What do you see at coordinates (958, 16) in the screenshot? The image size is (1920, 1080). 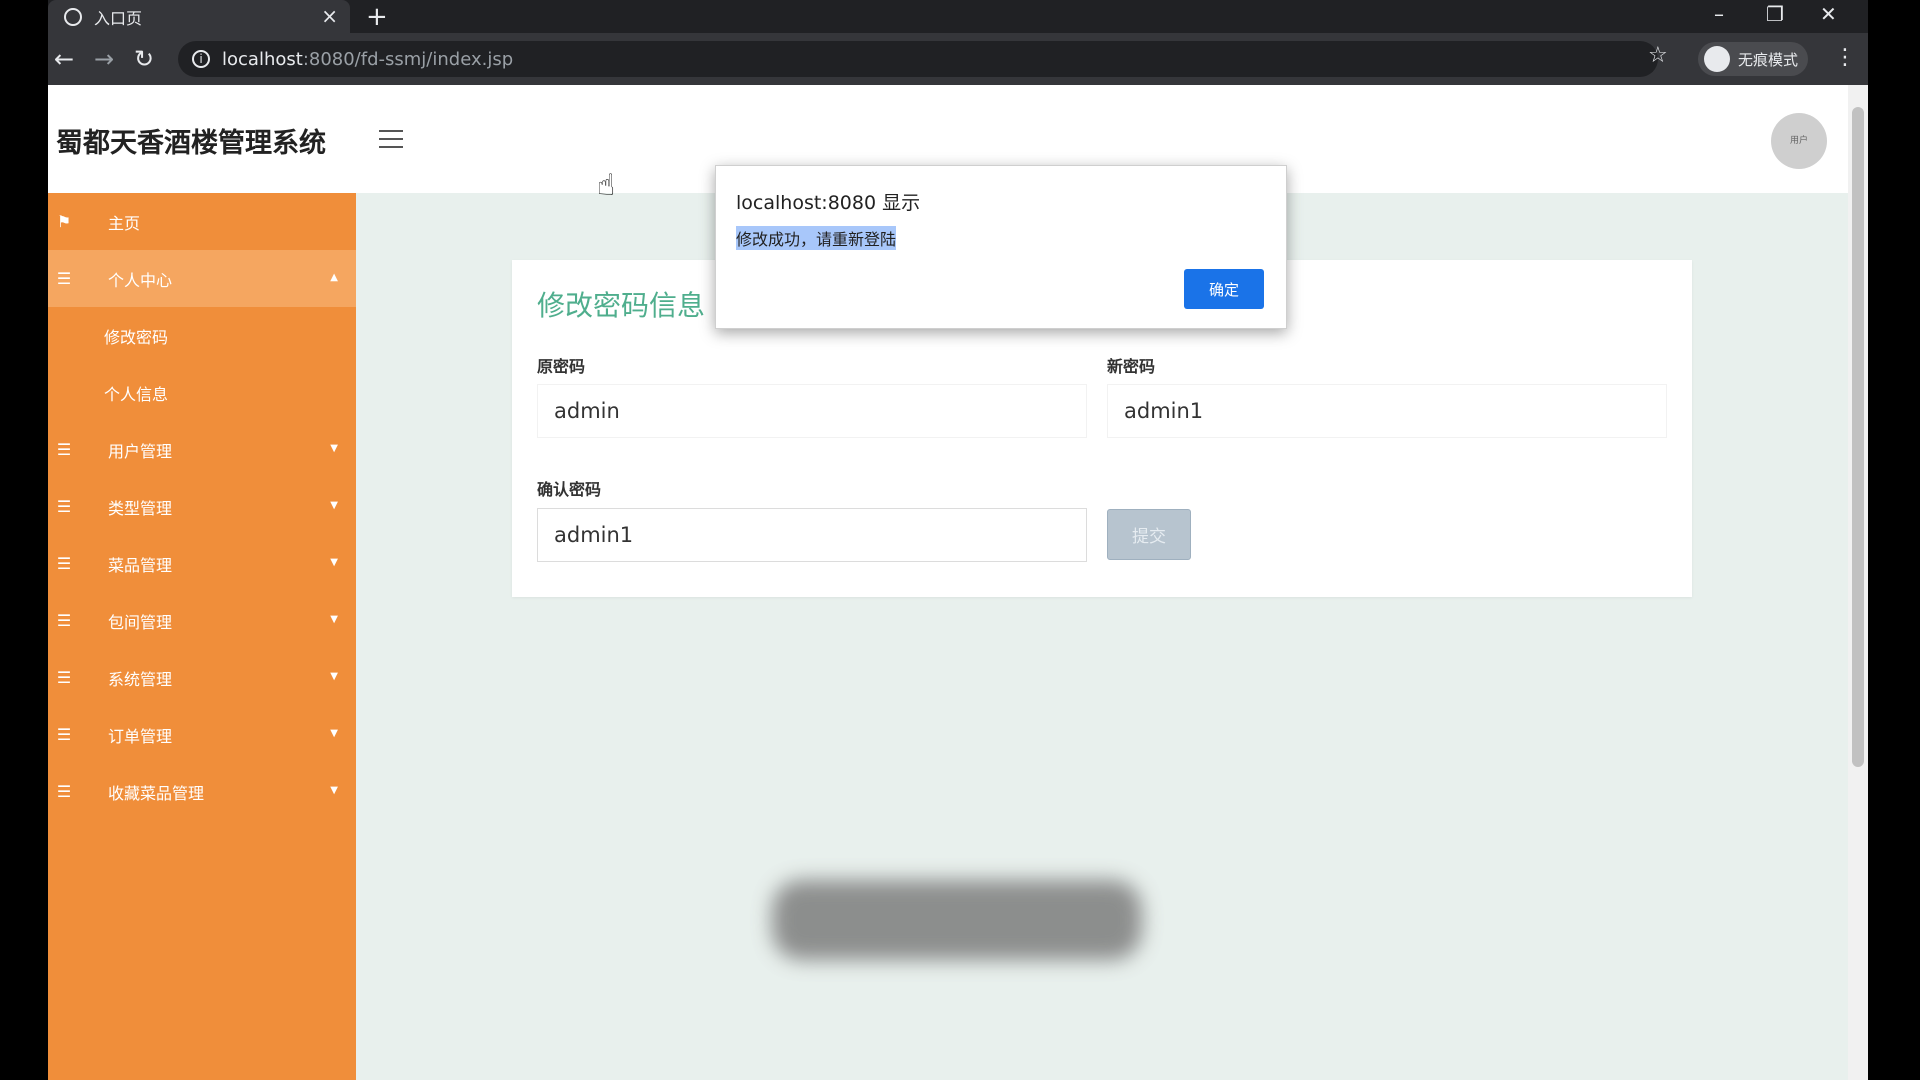 I see `tab-bar: 入口页 × + – ❐ ✕` at bounding box center [958, 16].